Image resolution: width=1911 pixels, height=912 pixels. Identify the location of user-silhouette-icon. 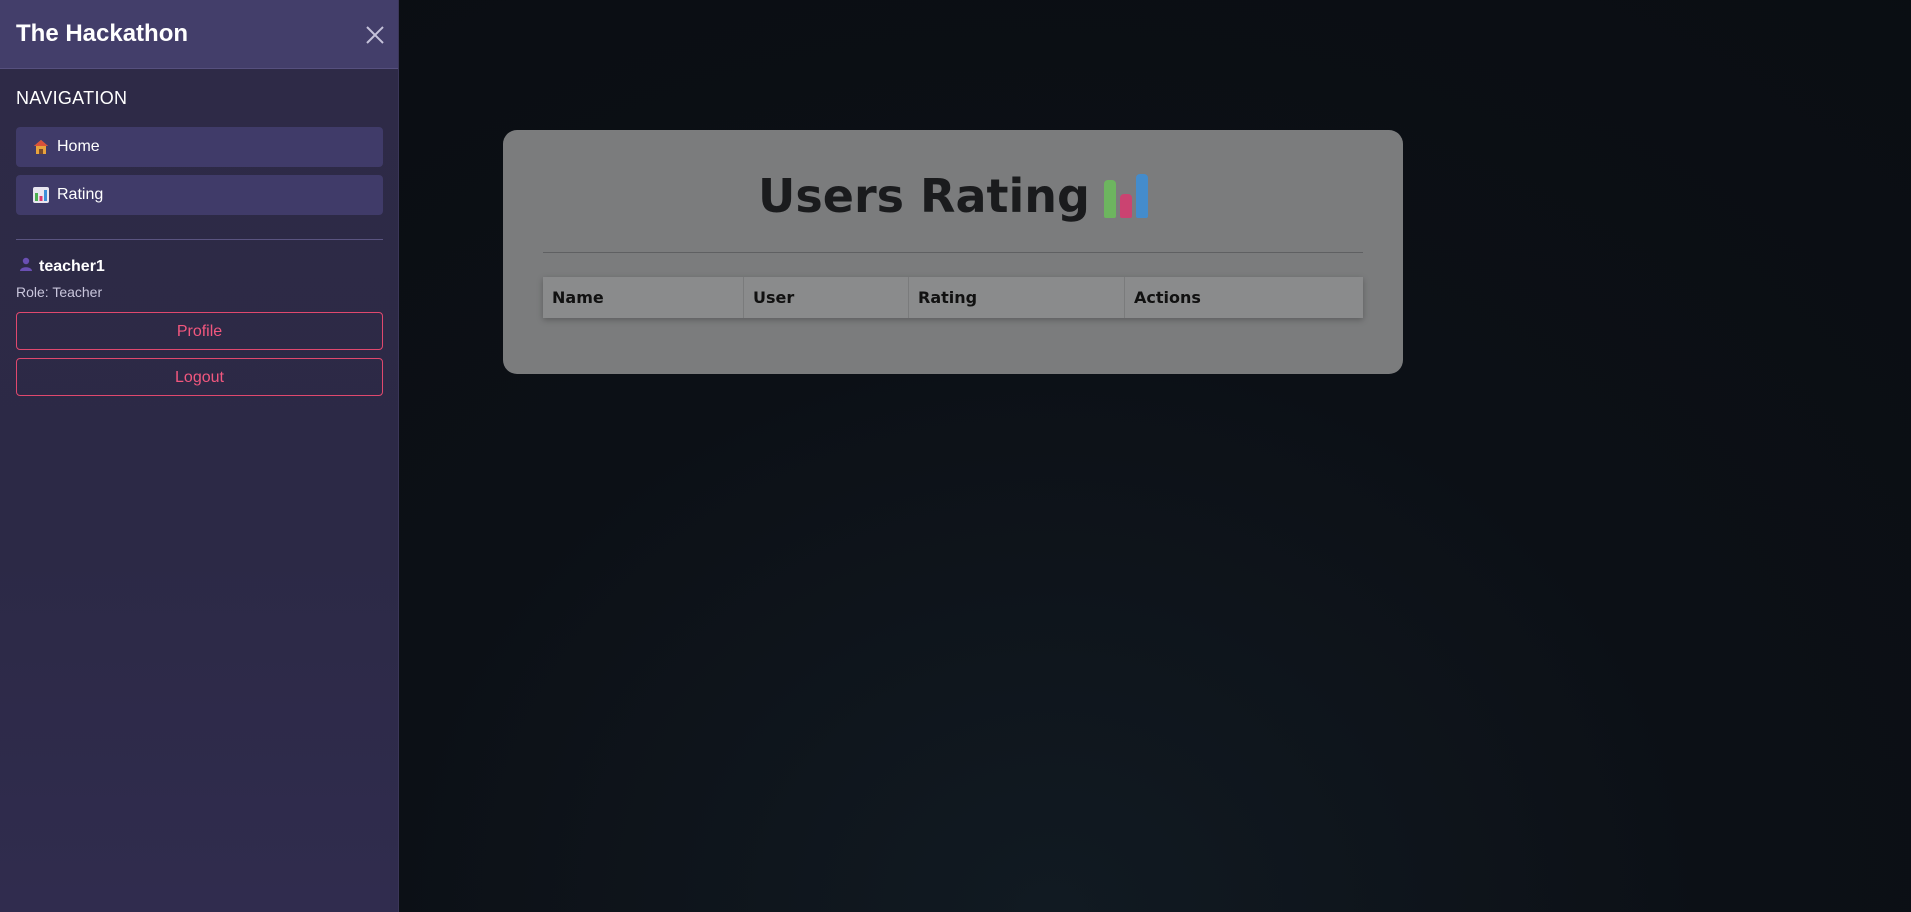
(26, 266).